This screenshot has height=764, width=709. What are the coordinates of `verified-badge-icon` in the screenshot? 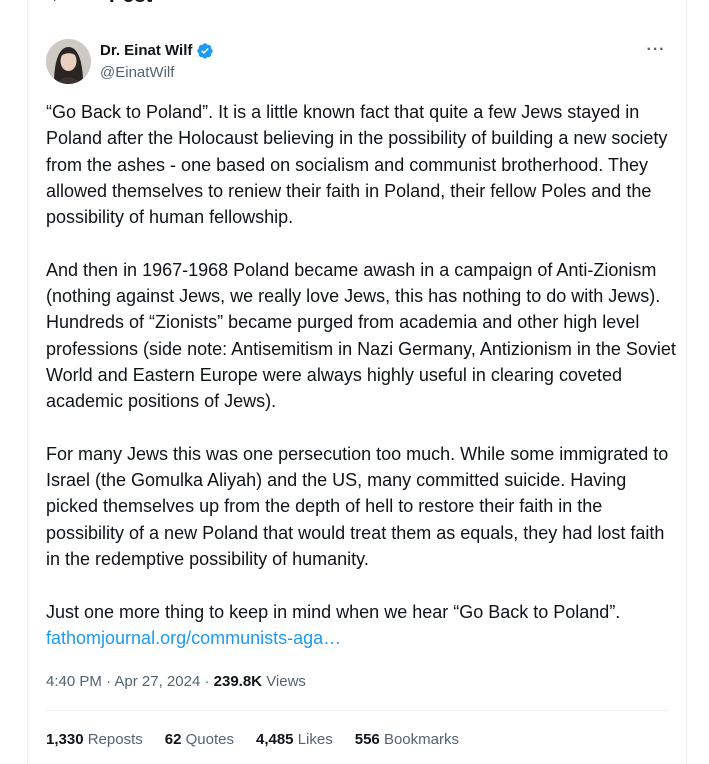 It's located at (205, 51).